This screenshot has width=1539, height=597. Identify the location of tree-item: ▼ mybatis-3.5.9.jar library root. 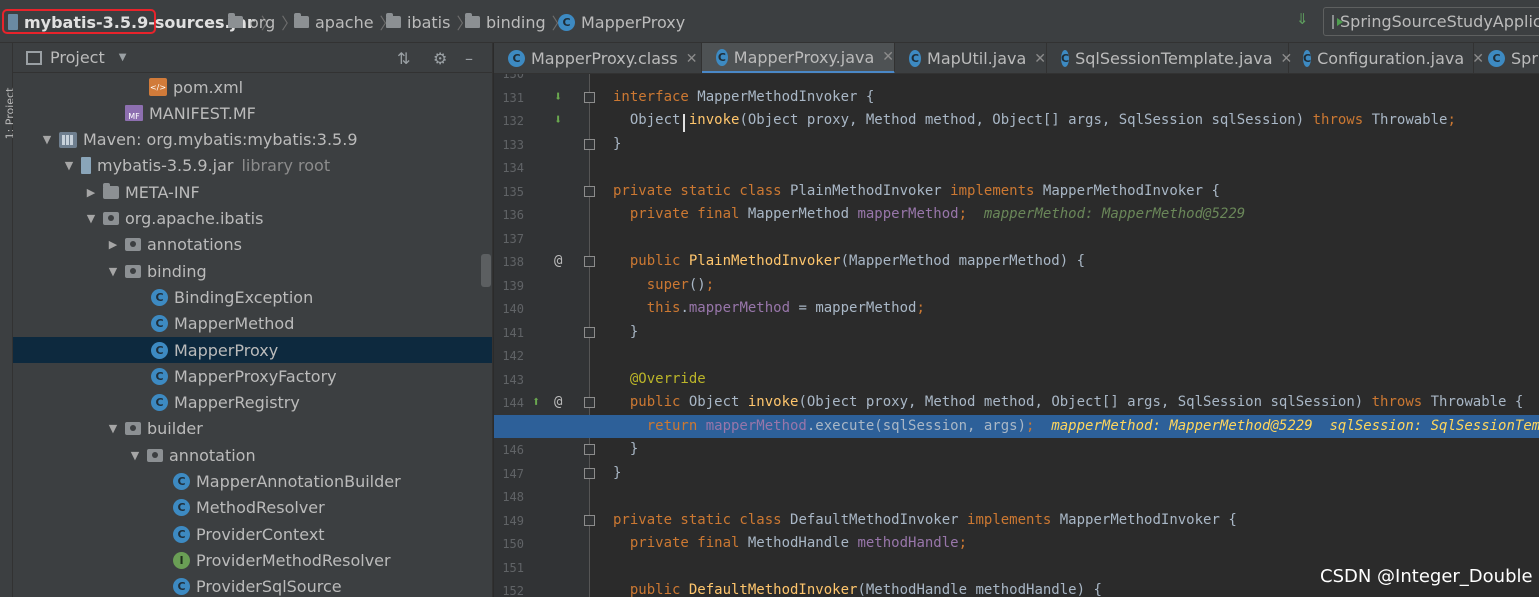
(252, 166).